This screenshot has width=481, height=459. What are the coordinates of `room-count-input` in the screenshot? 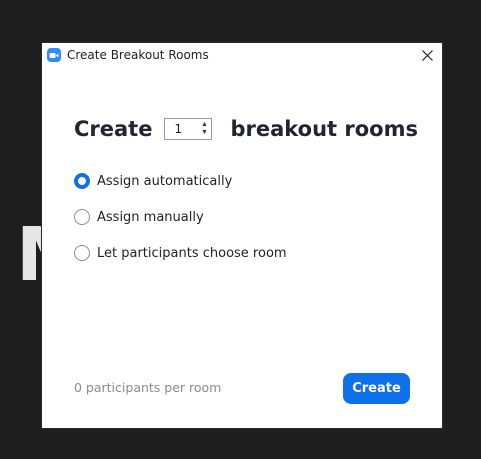 It's located at (184, 129).